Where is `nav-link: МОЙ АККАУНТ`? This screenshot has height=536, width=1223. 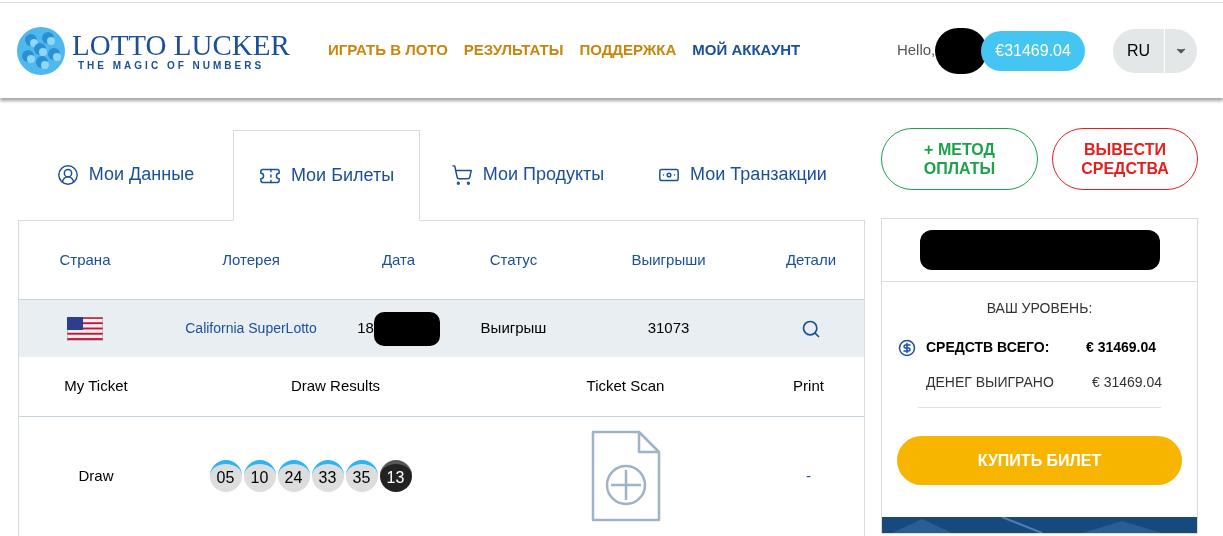 nav-link: МОЙ АККАУНТ is located at coordinates (746, 50).